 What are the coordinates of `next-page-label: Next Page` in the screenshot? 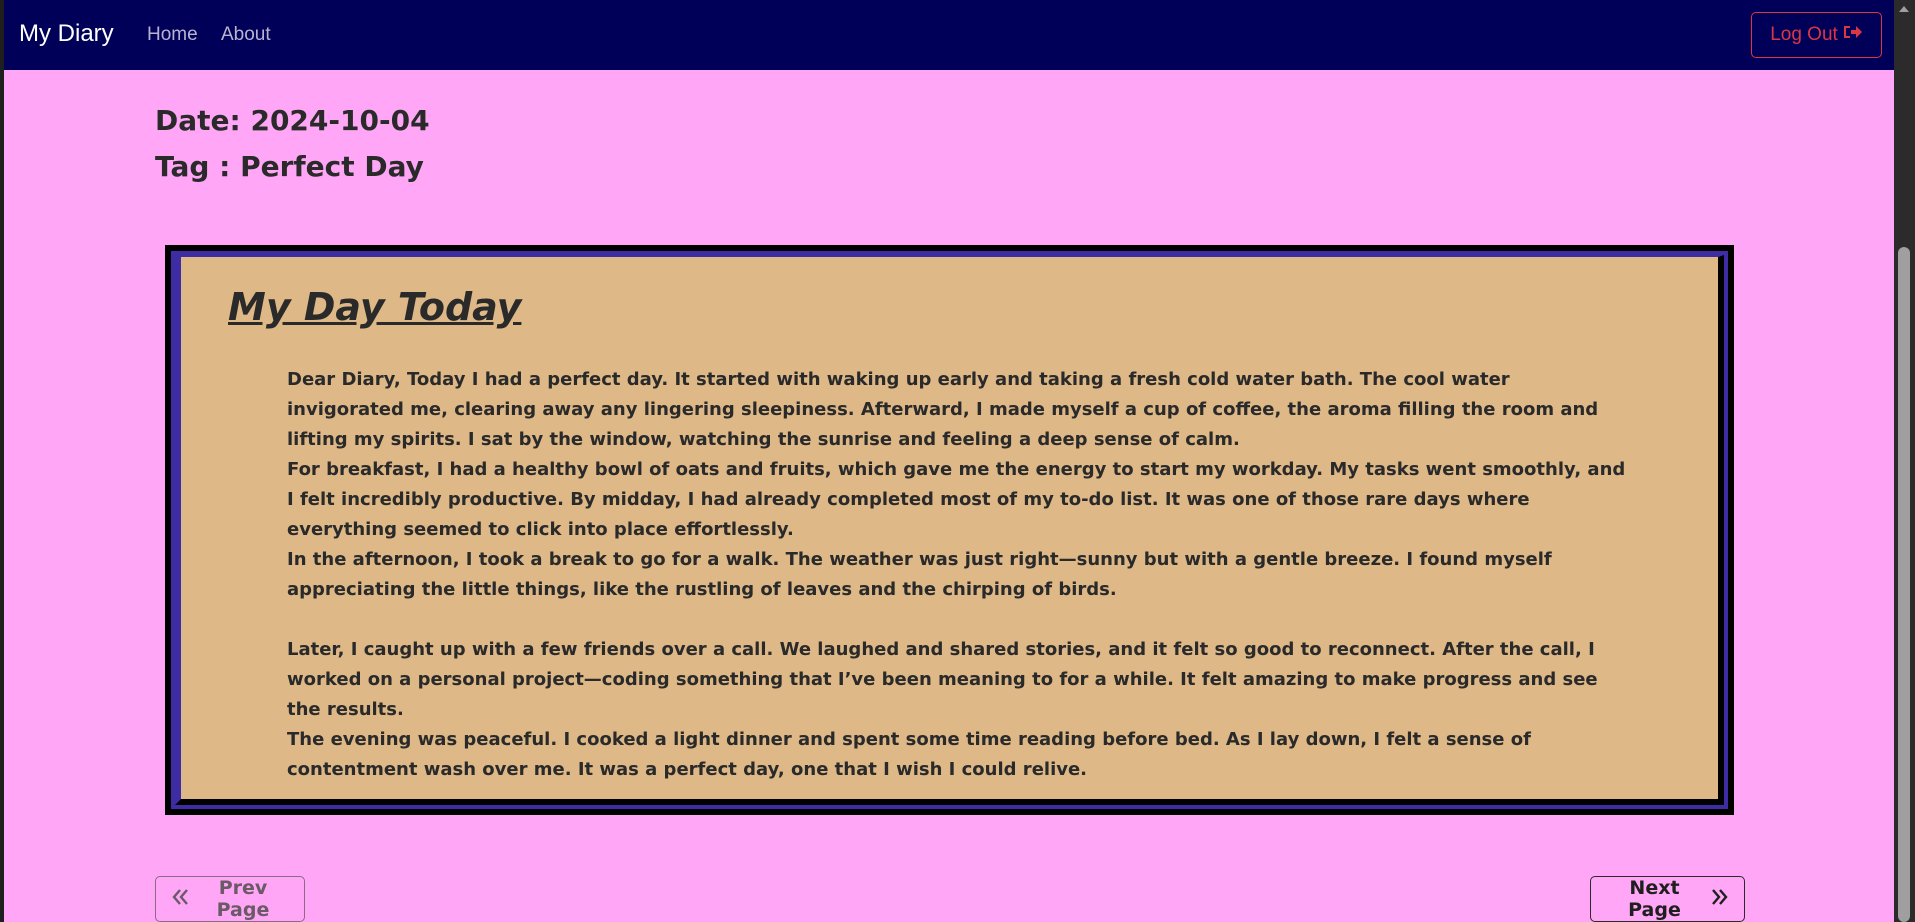 It's located at (1654, 899).